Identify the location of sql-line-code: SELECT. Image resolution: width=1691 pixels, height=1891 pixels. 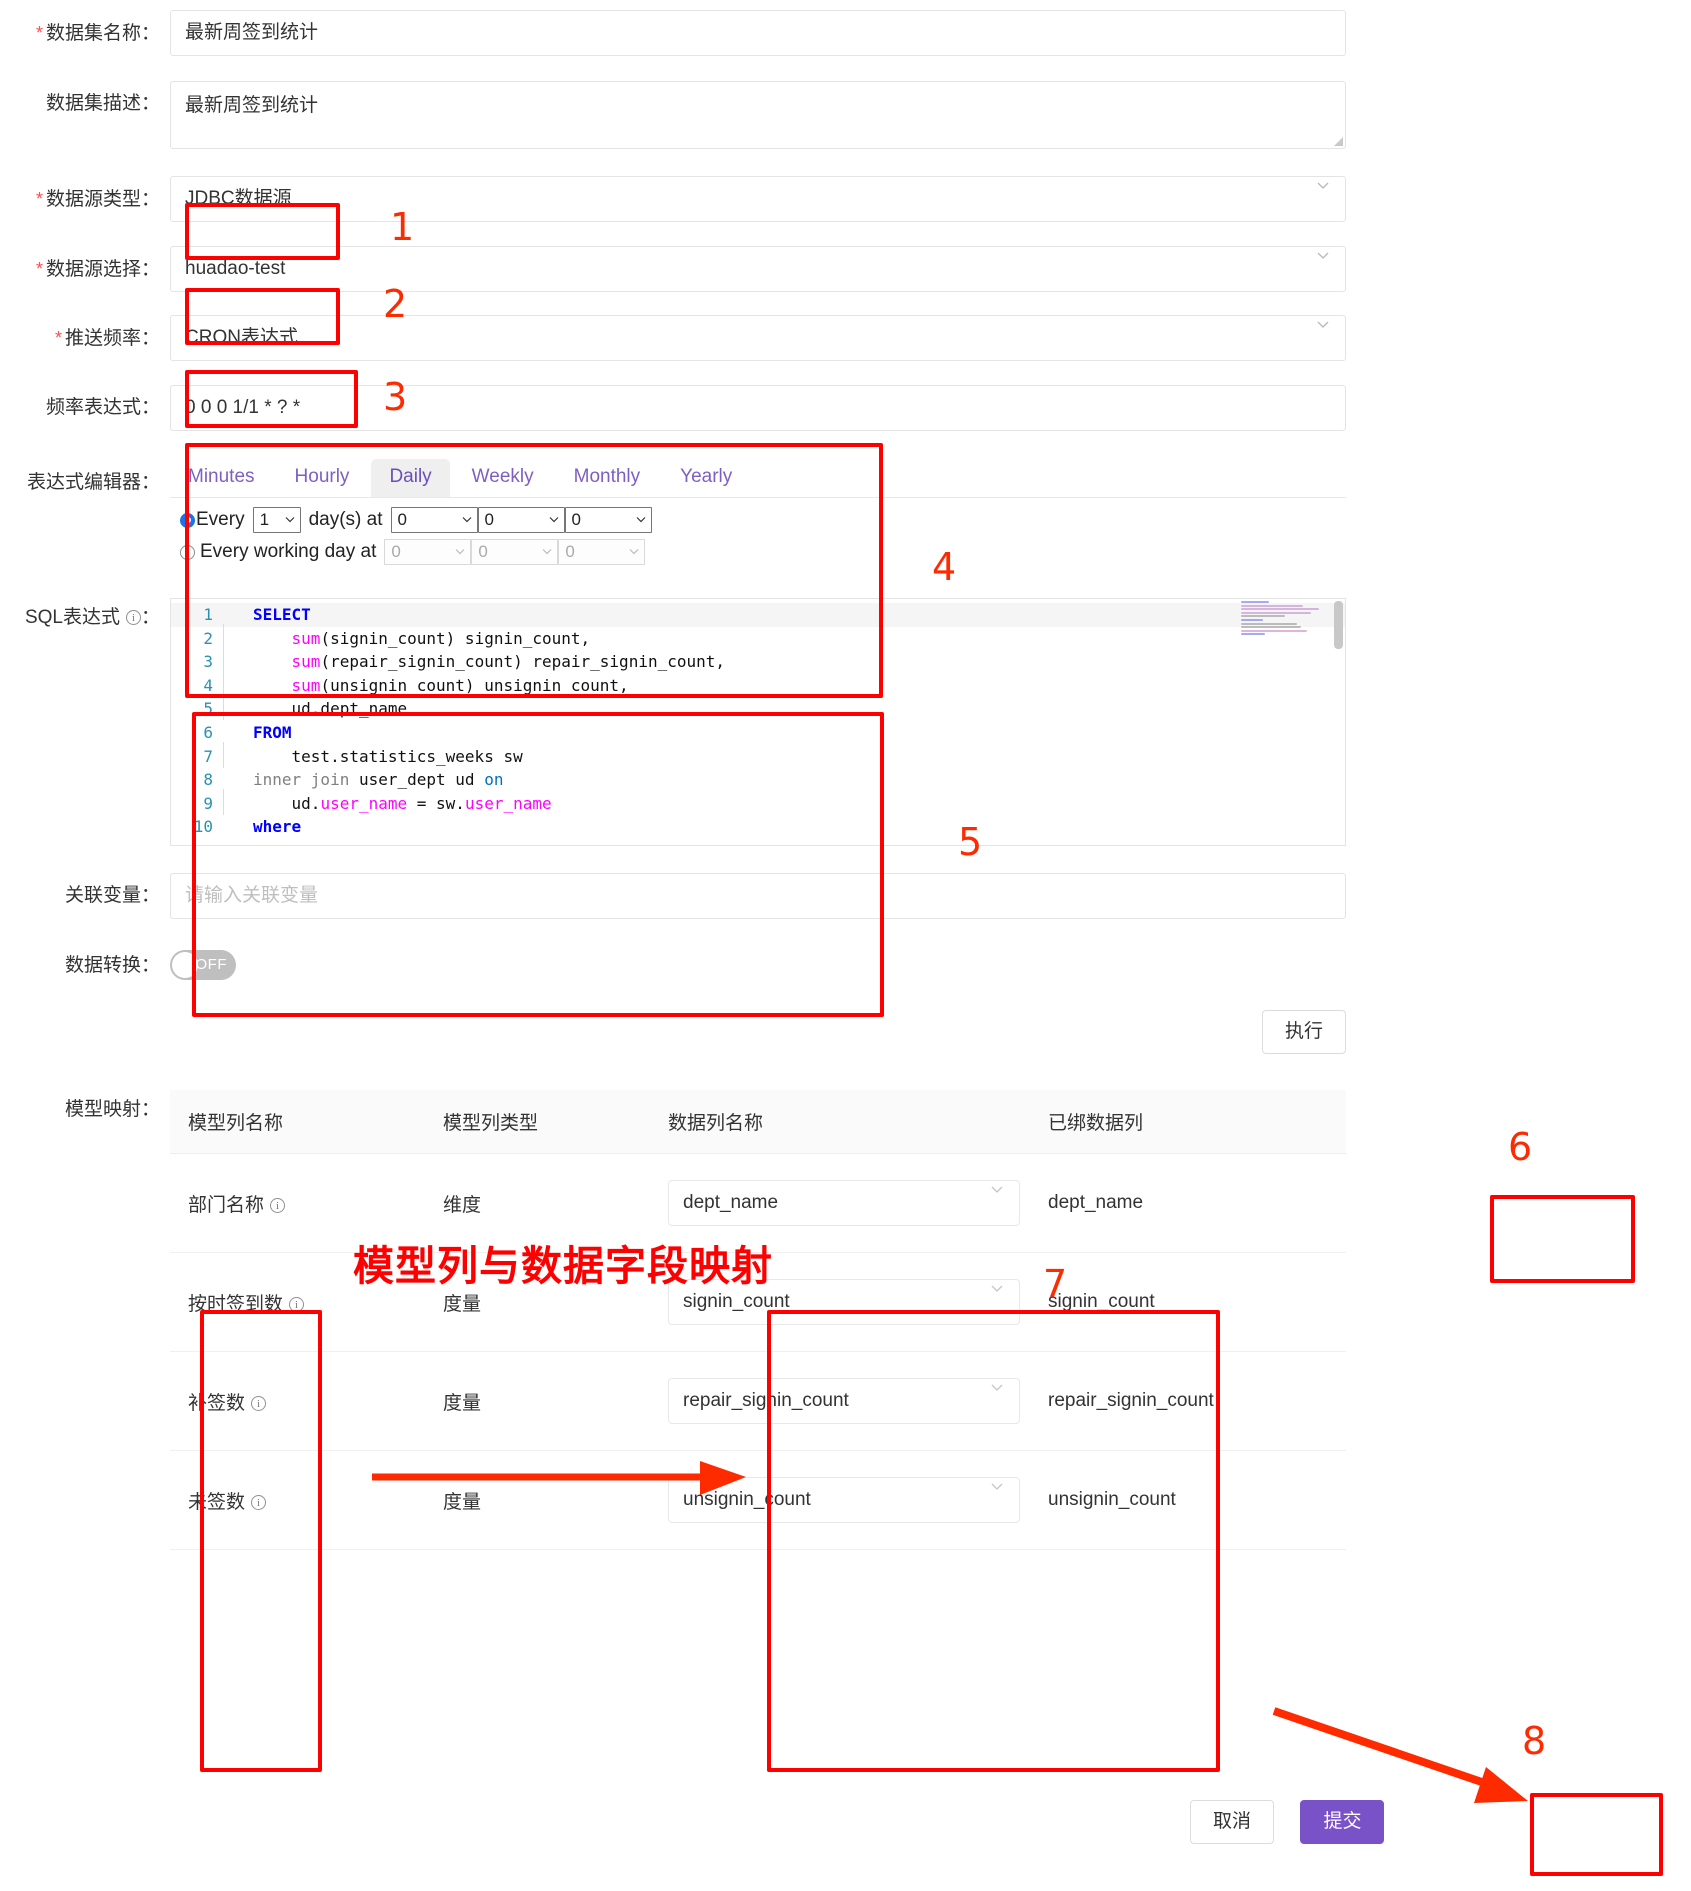
(282, 614).